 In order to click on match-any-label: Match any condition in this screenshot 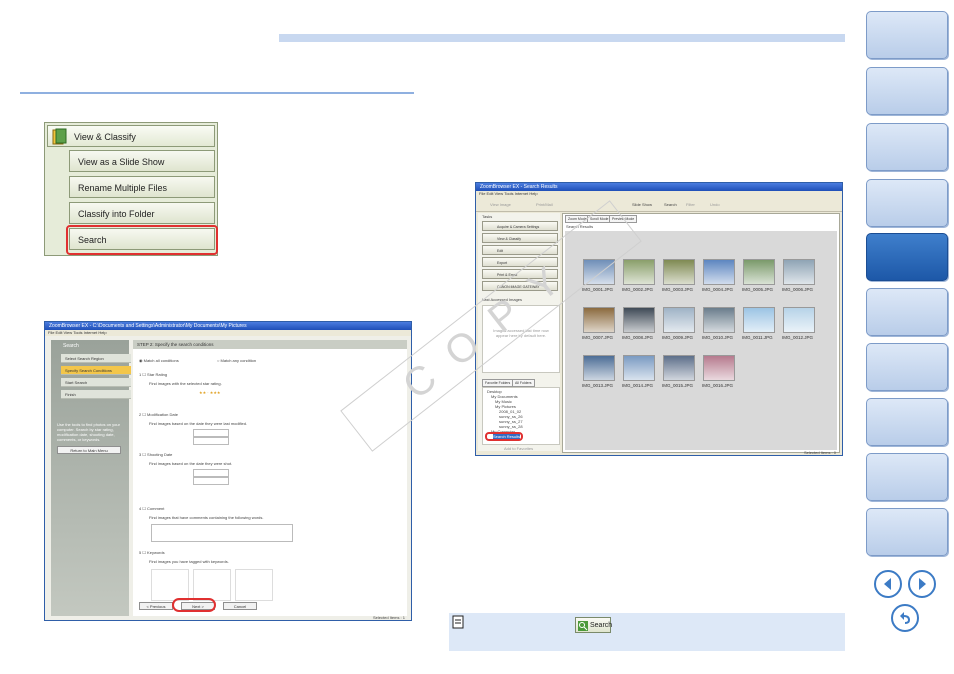, I will do `click(238, 360)`.